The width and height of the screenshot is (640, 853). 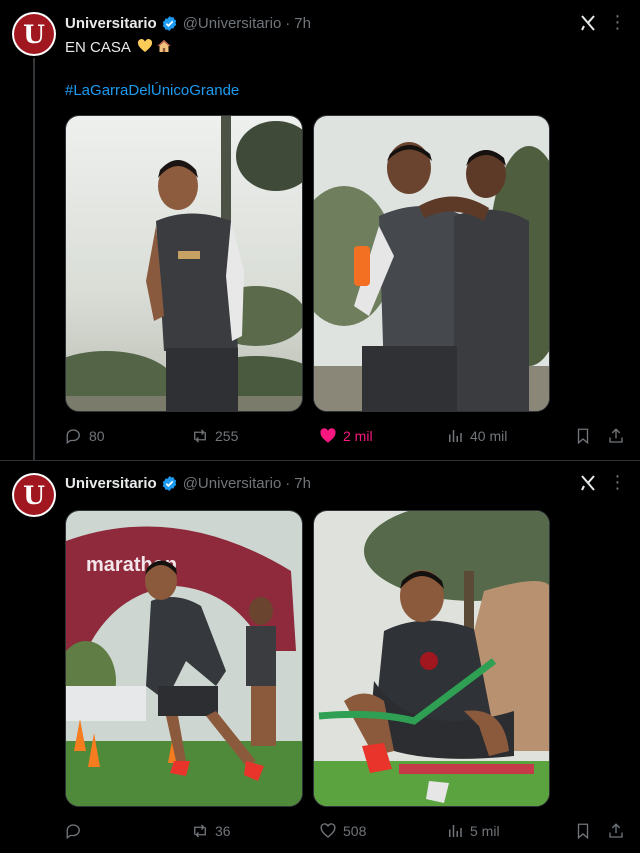 I want to click on views-button: 5 mil, so click(x=473, y=831).